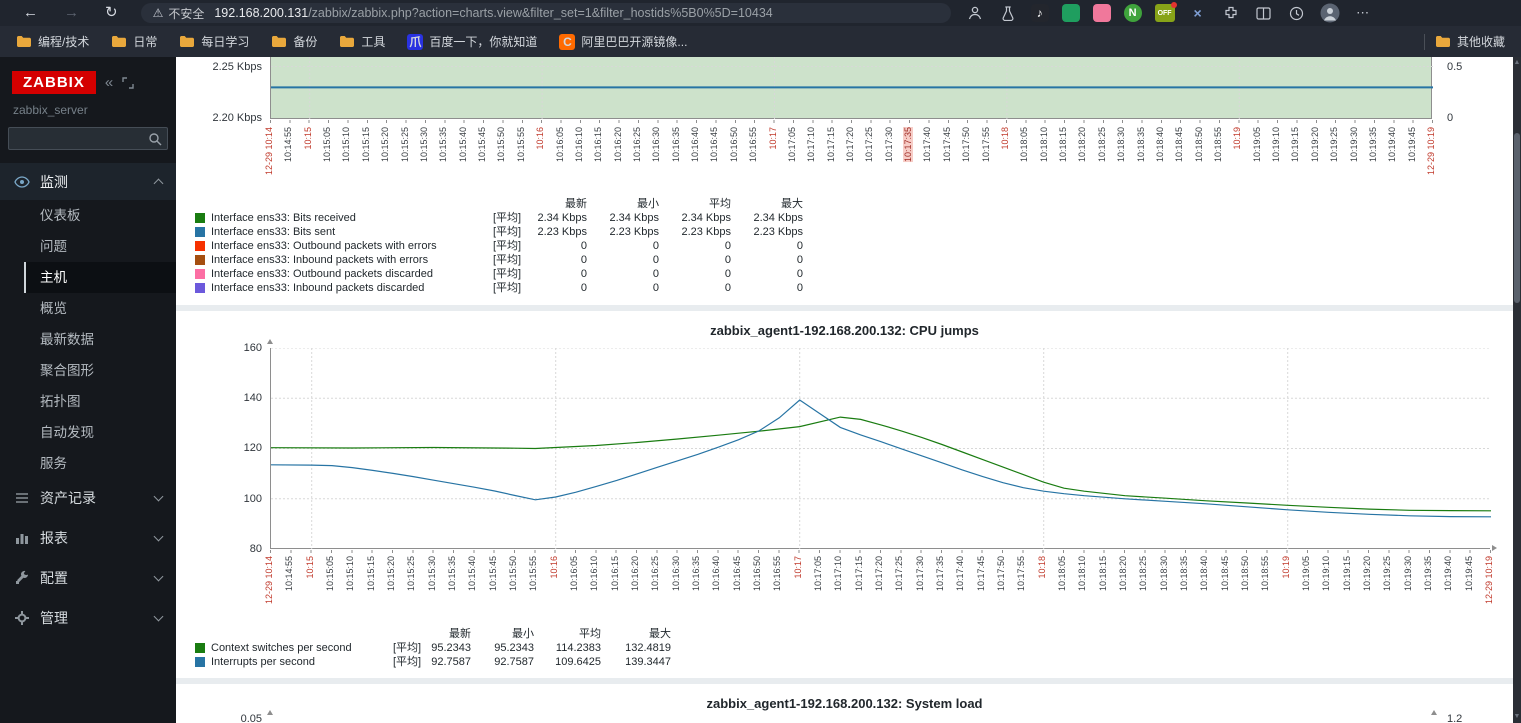  What do you see at coordinates (850, 145) in the screenshot?
I see `time-axis-label: 10:17:20` at bounding box center [850, 145].